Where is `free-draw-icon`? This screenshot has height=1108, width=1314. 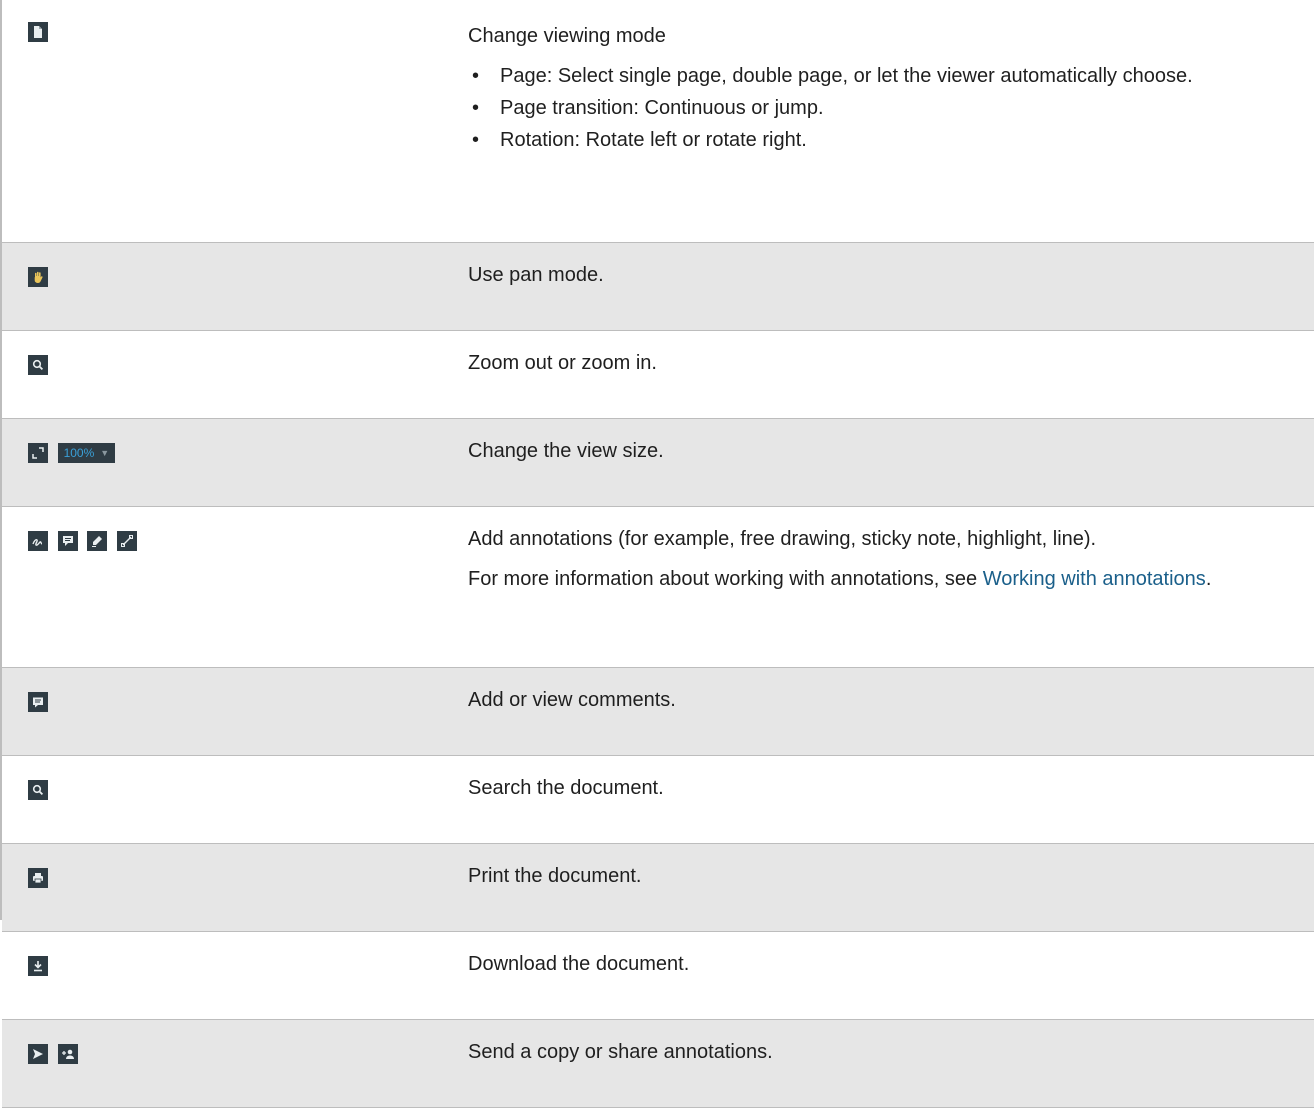
free-draw-icon is located at coordinates (38, 541).